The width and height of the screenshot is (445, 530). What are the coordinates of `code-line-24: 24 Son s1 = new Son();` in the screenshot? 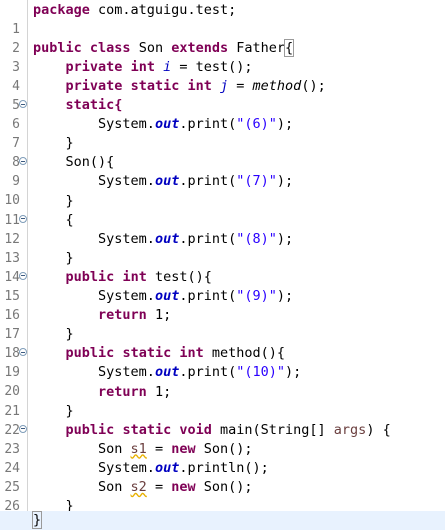 It's located at (222, 458).